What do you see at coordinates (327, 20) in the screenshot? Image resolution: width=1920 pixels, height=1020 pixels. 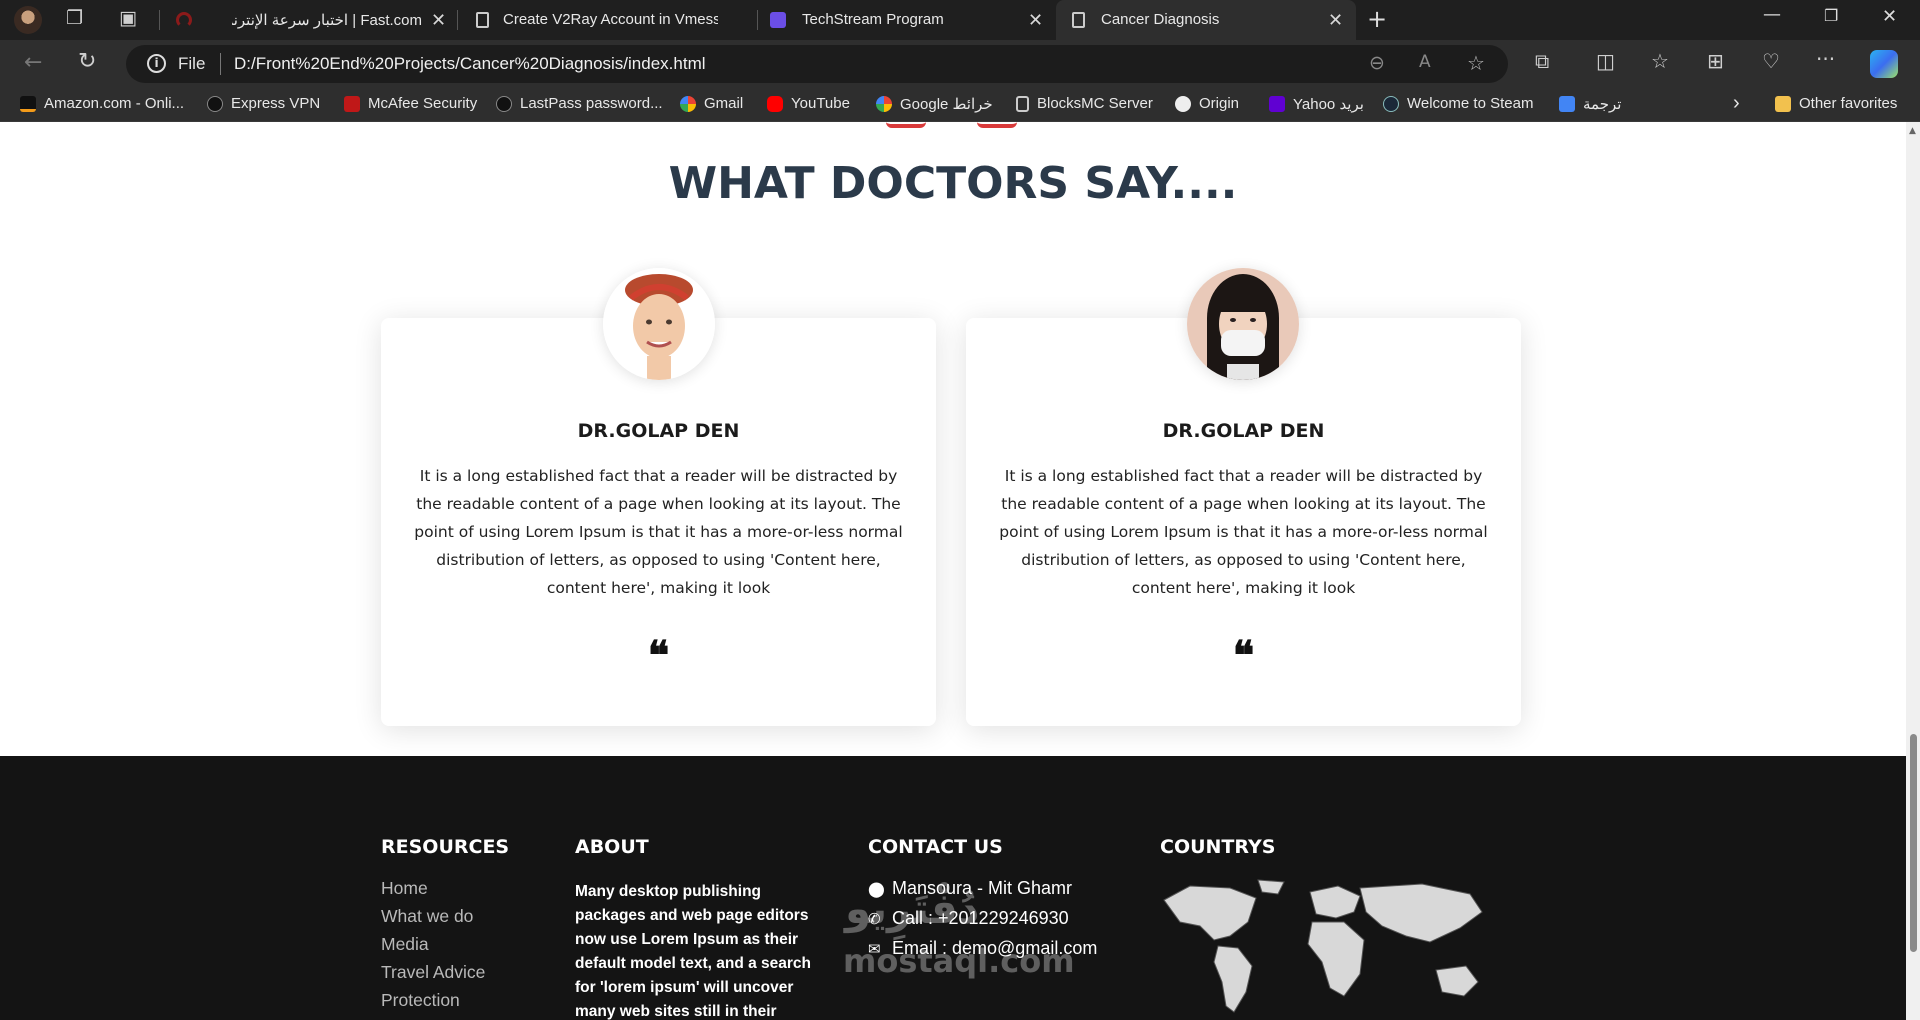 I see `tab-label: Fast.com | اختبار سرعة الإنترنت` at bounding box center [327, 20].